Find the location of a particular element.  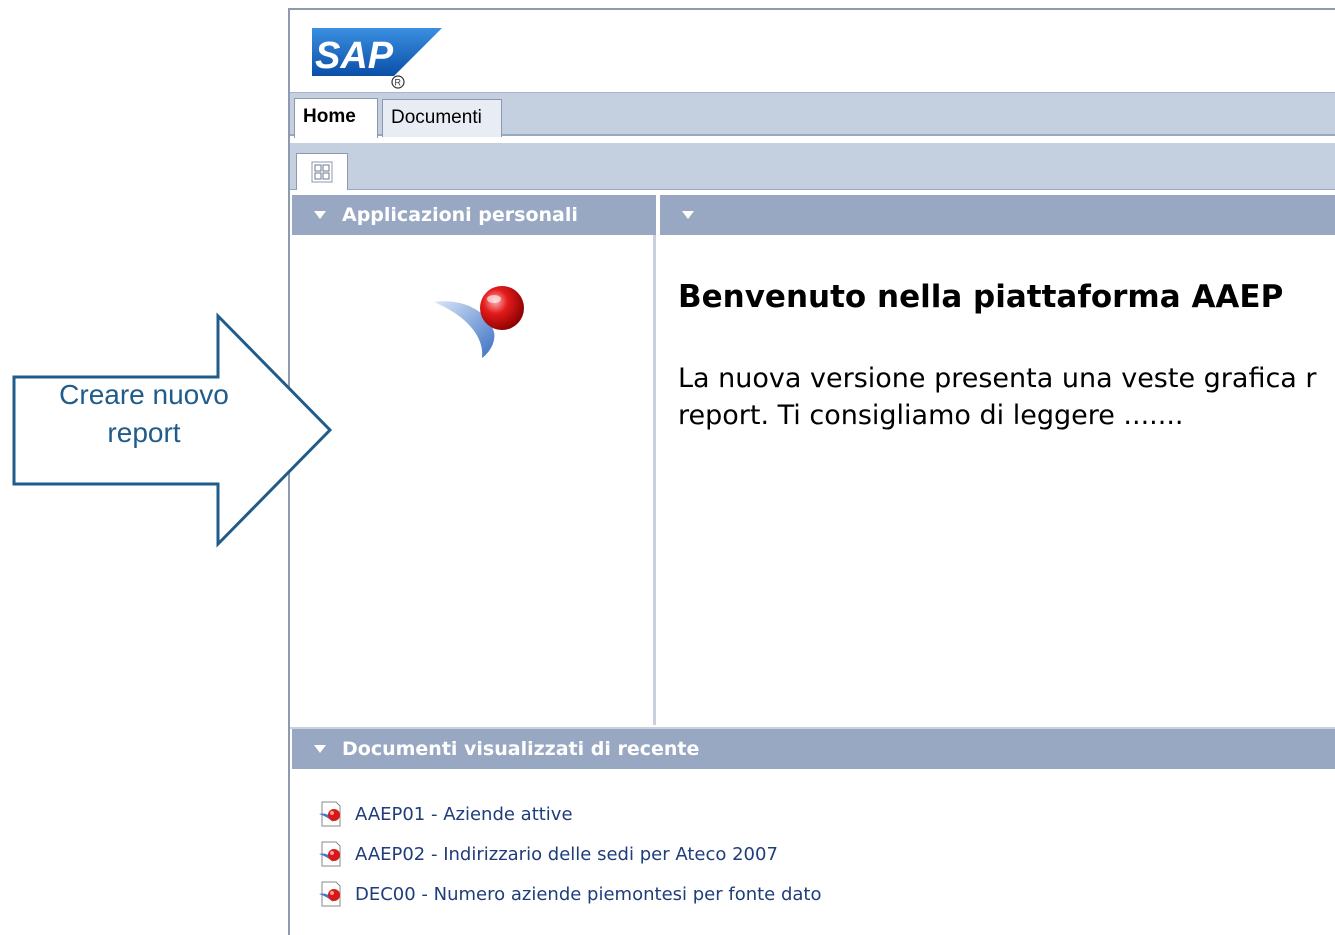

svg-text: SAP is located at coordinates (354, 56).